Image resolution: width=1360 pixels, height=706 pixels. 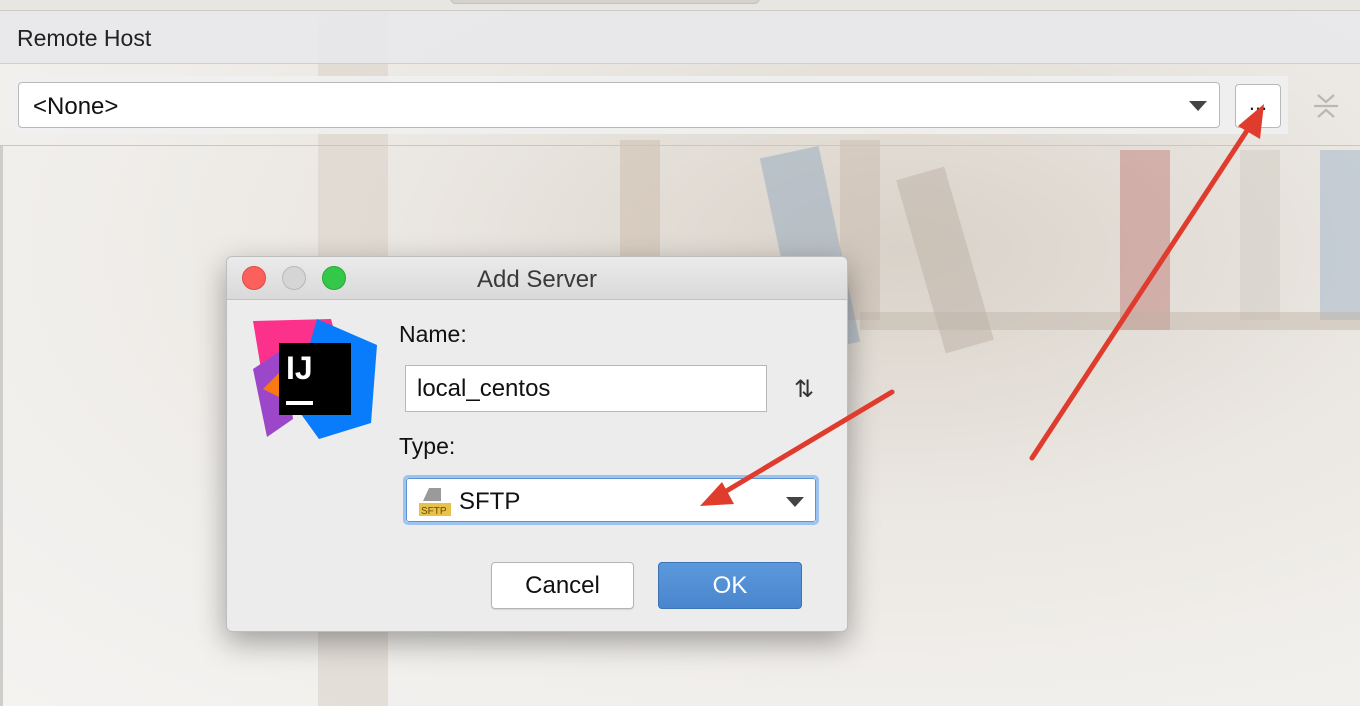 I want to click on server-type-combo: SFTP SFTP, so click(x=611, y=500).